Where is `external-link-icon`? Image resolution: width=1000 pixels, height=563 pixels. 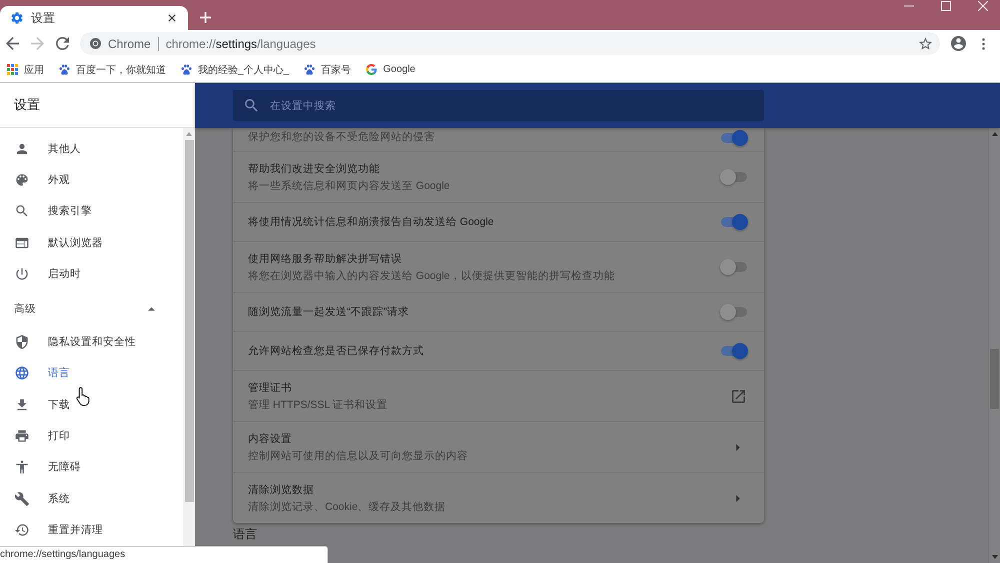
external-link-icon is located at coordinates (738, 396).